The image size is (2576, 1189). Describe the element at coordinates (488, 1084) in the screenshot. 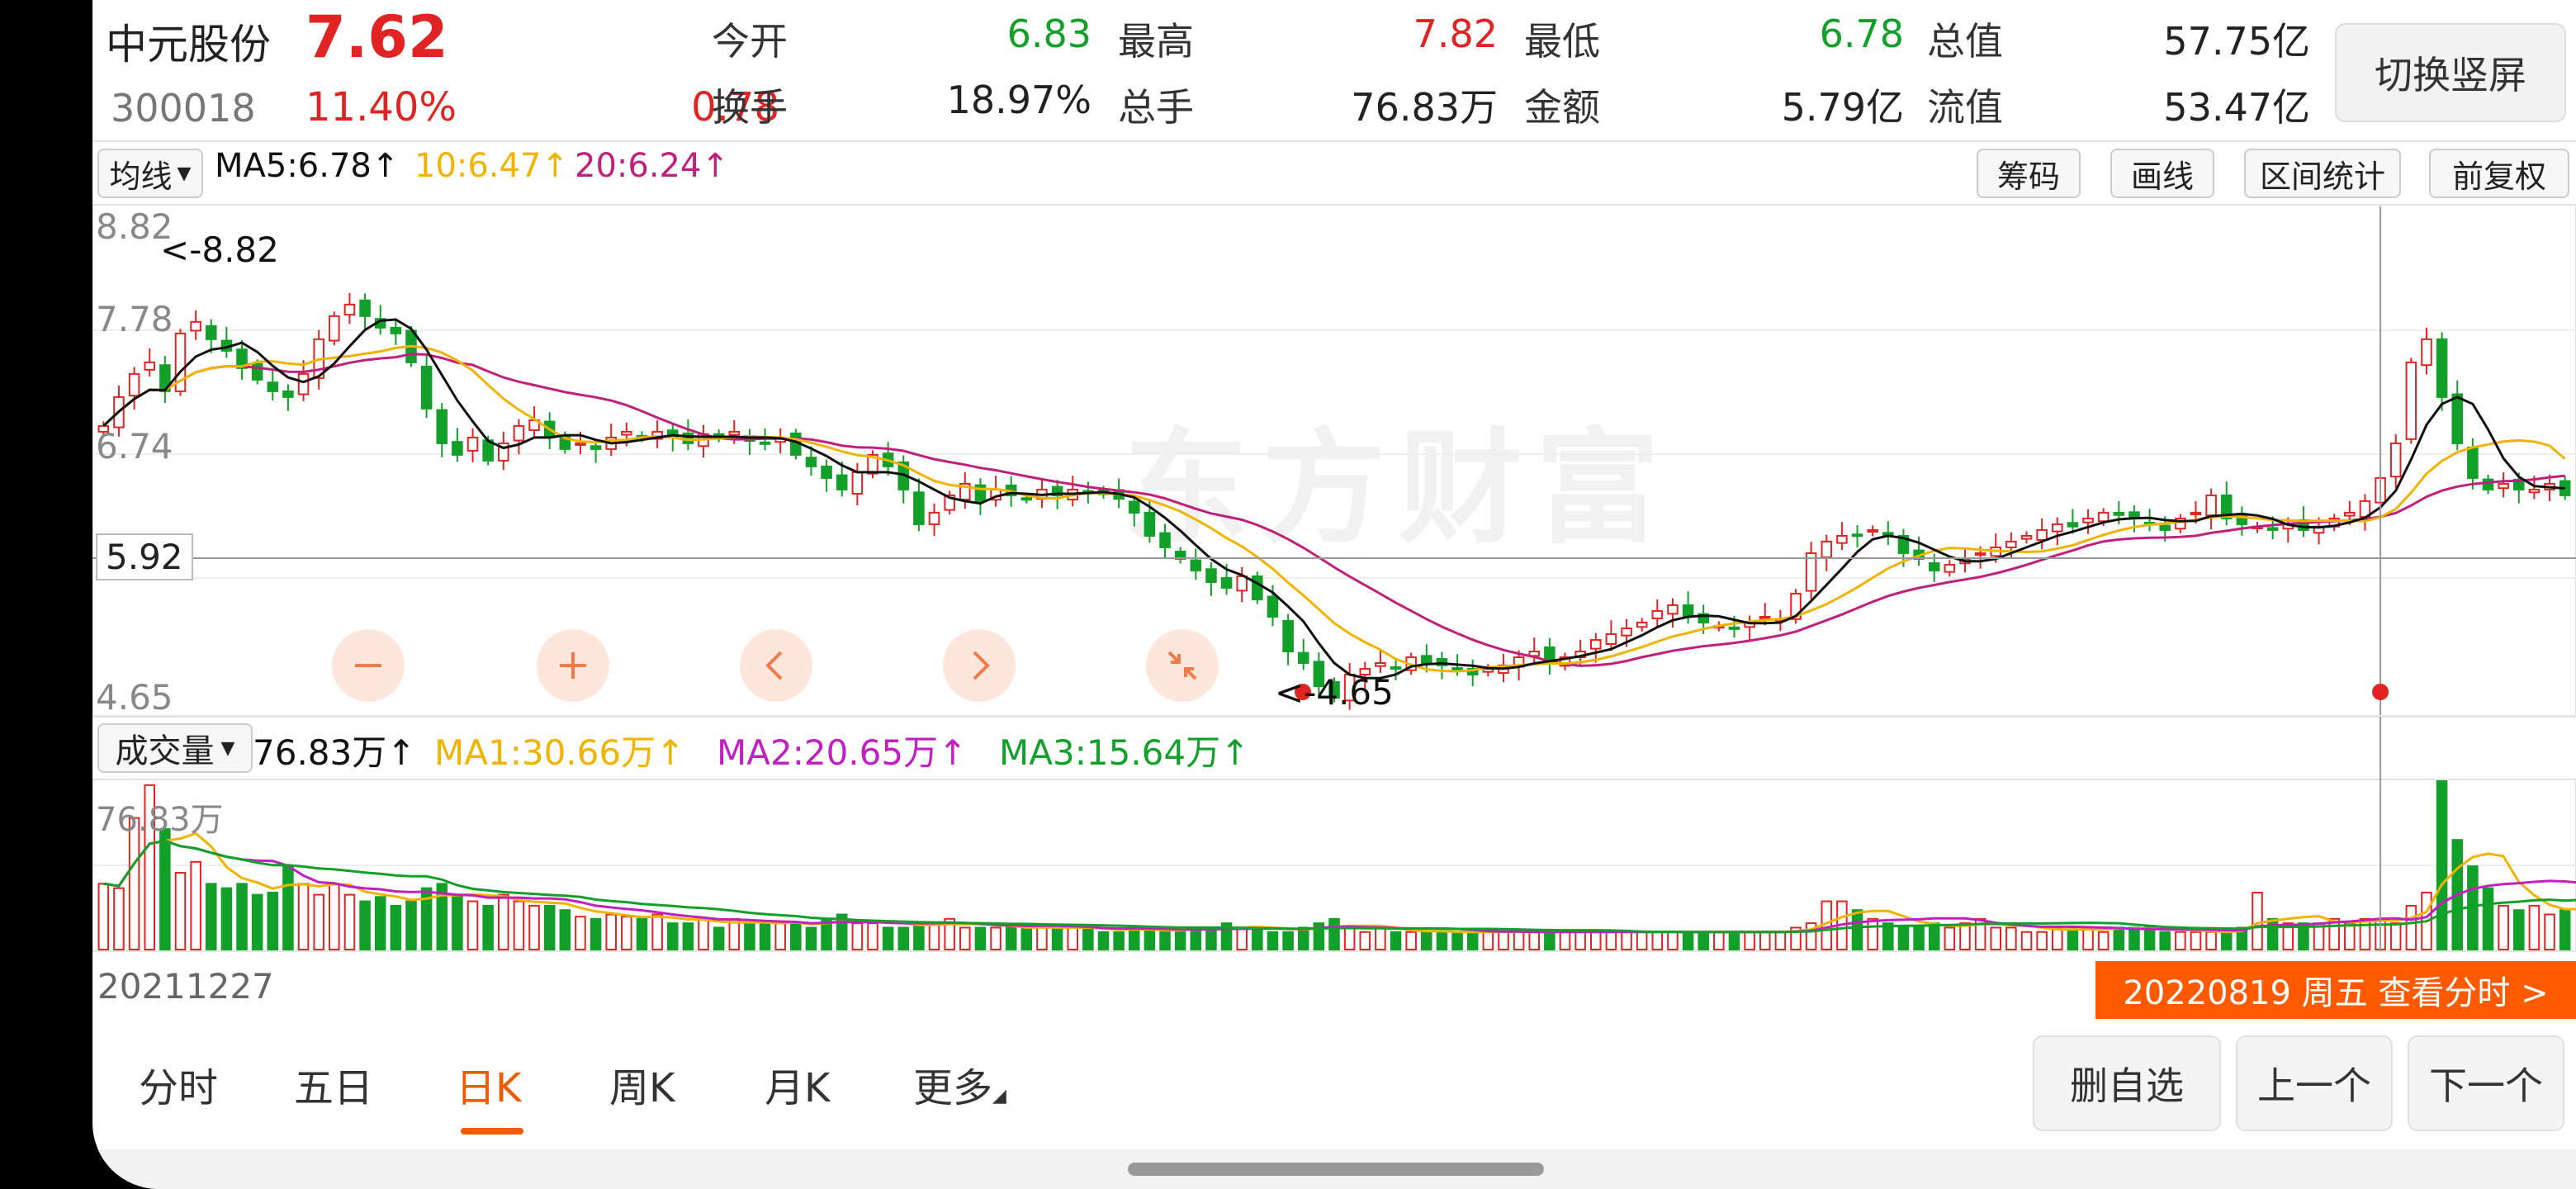

I see `tab-daily-k: 日K` at that location.